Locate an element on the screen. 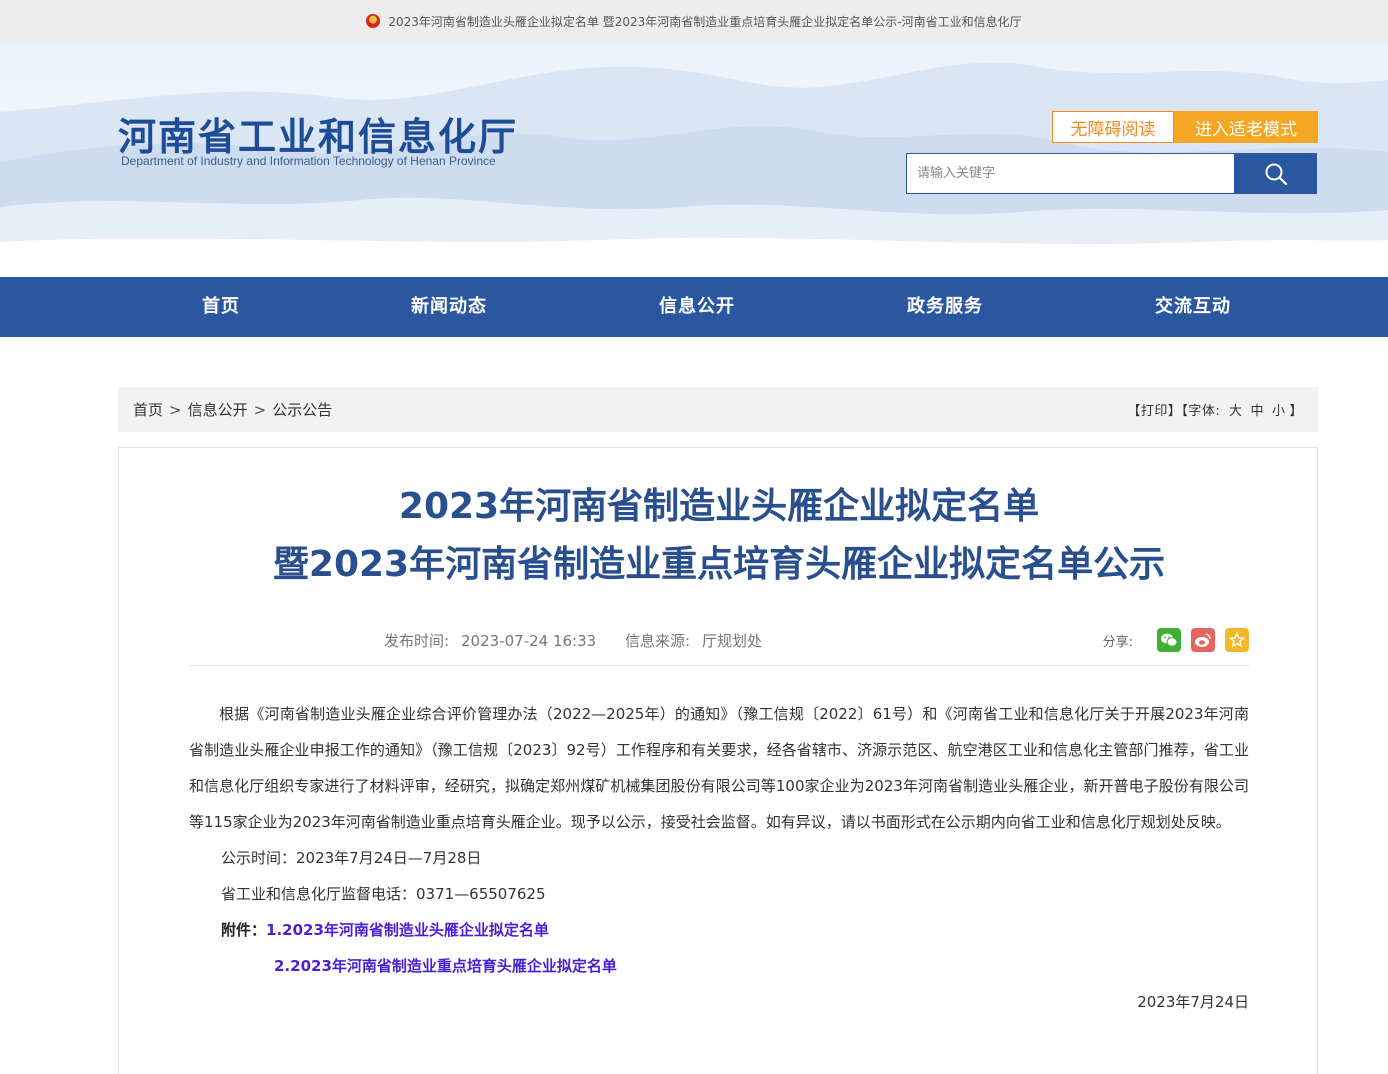 The height and width of the screenshot is (1074, 1388). share-bar: 分享: is located at coordinates (1176, 640).